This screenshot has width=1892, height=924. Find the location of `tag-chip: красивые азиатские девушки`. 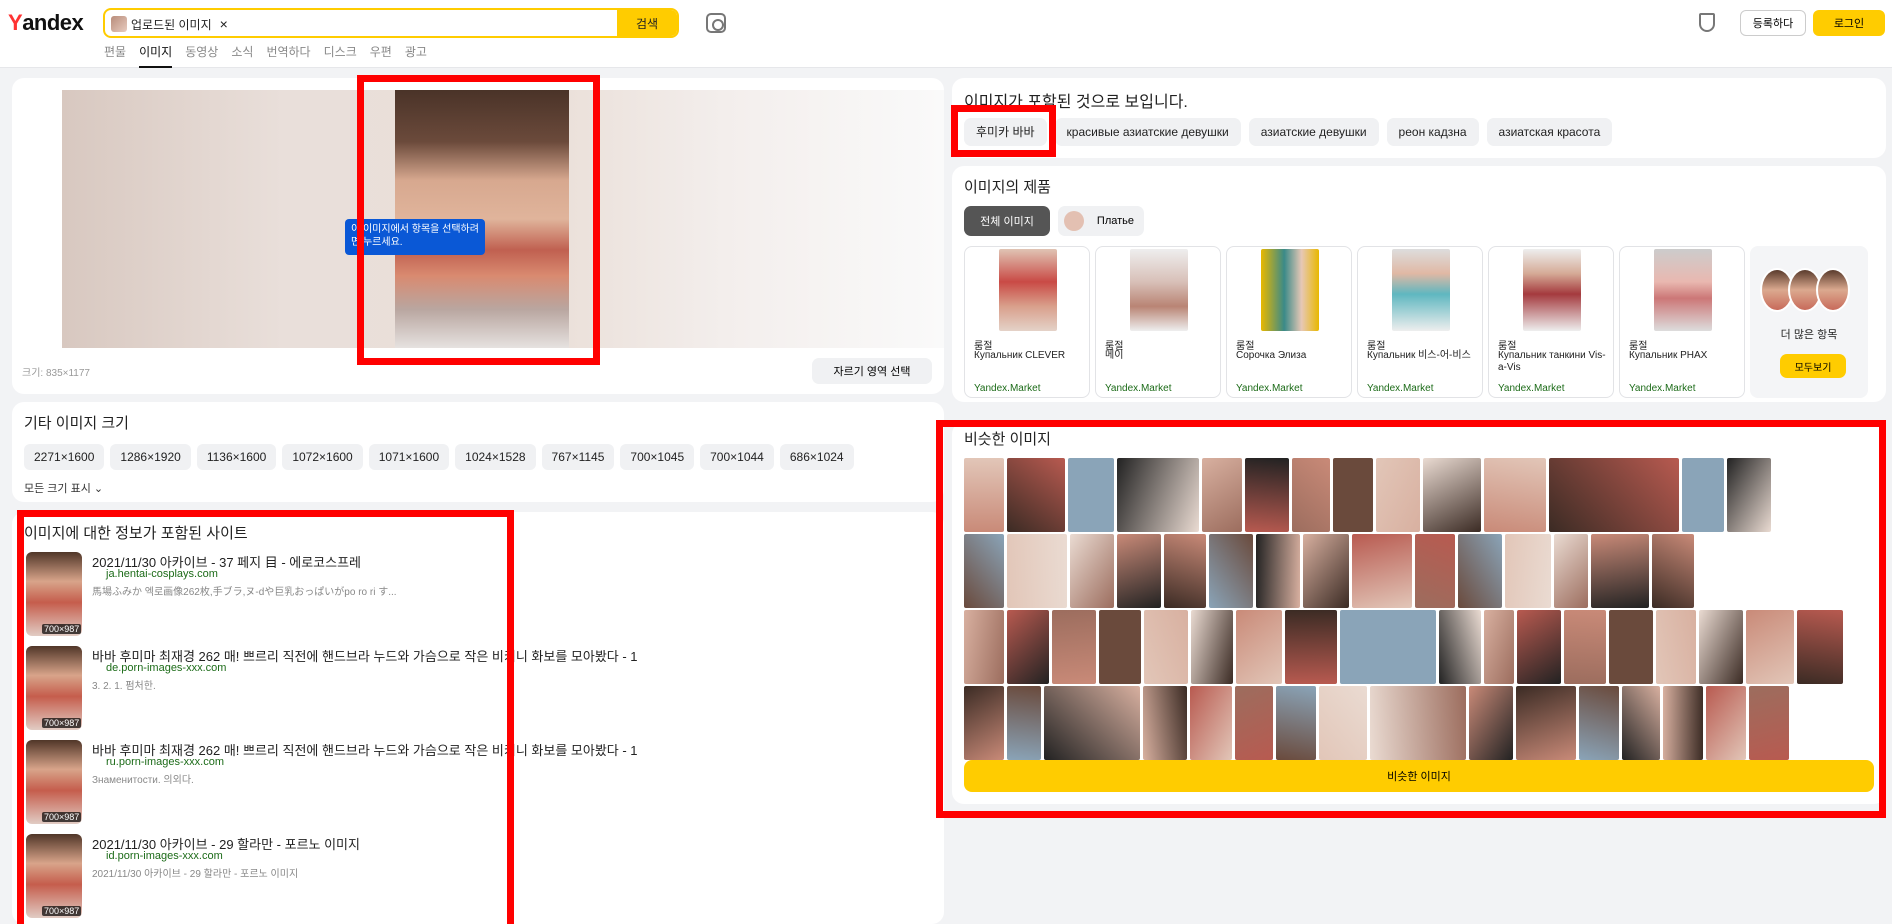

tag-chip: красивые азиатские девушки is located at coordinates (1147, 132).